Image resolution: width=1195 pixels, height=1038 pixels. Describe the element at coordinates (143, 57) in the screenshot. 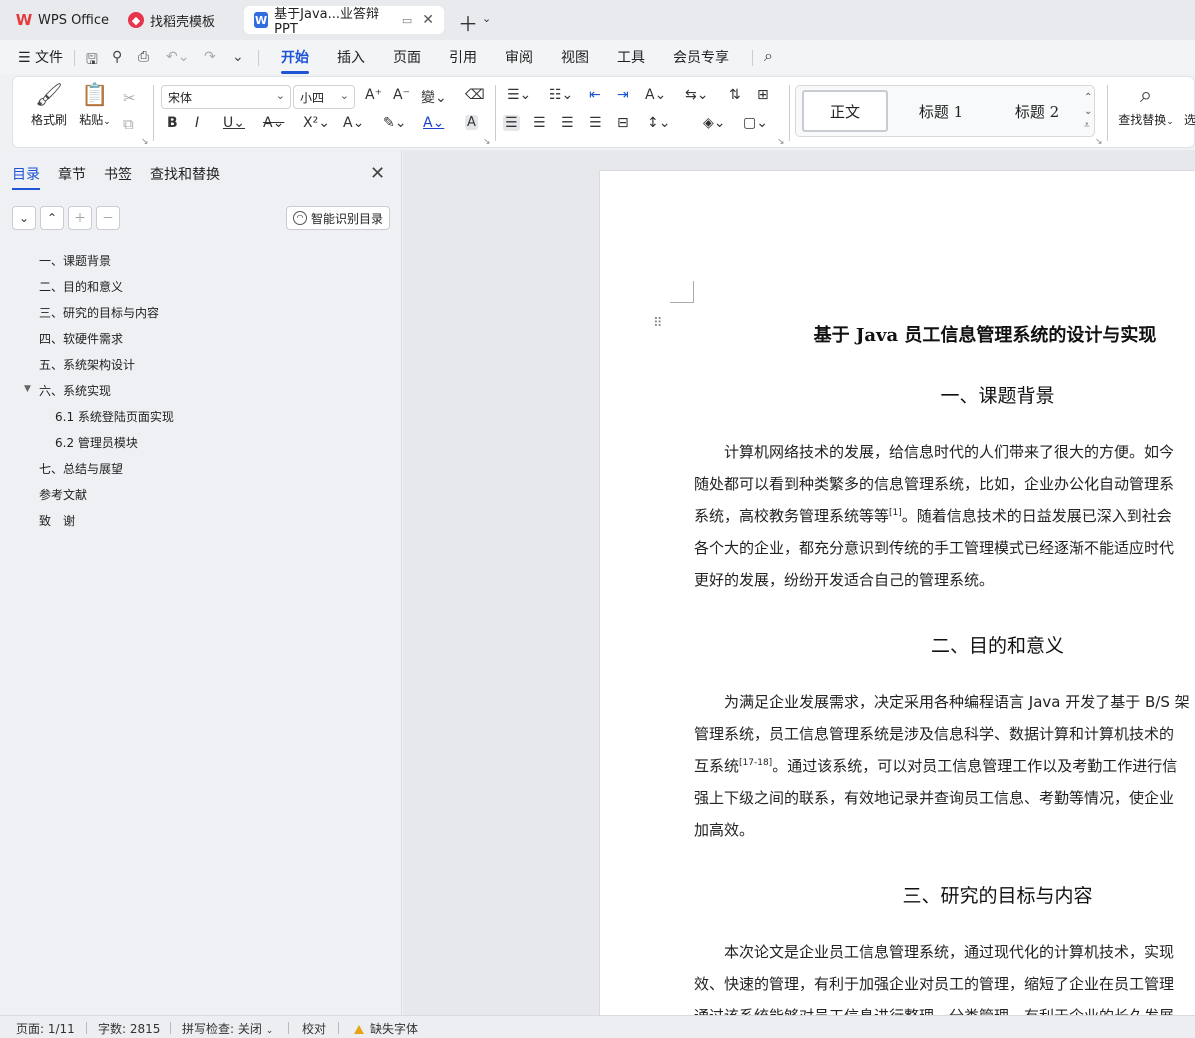

I see `print-preview-icon: ⎙` at that location.